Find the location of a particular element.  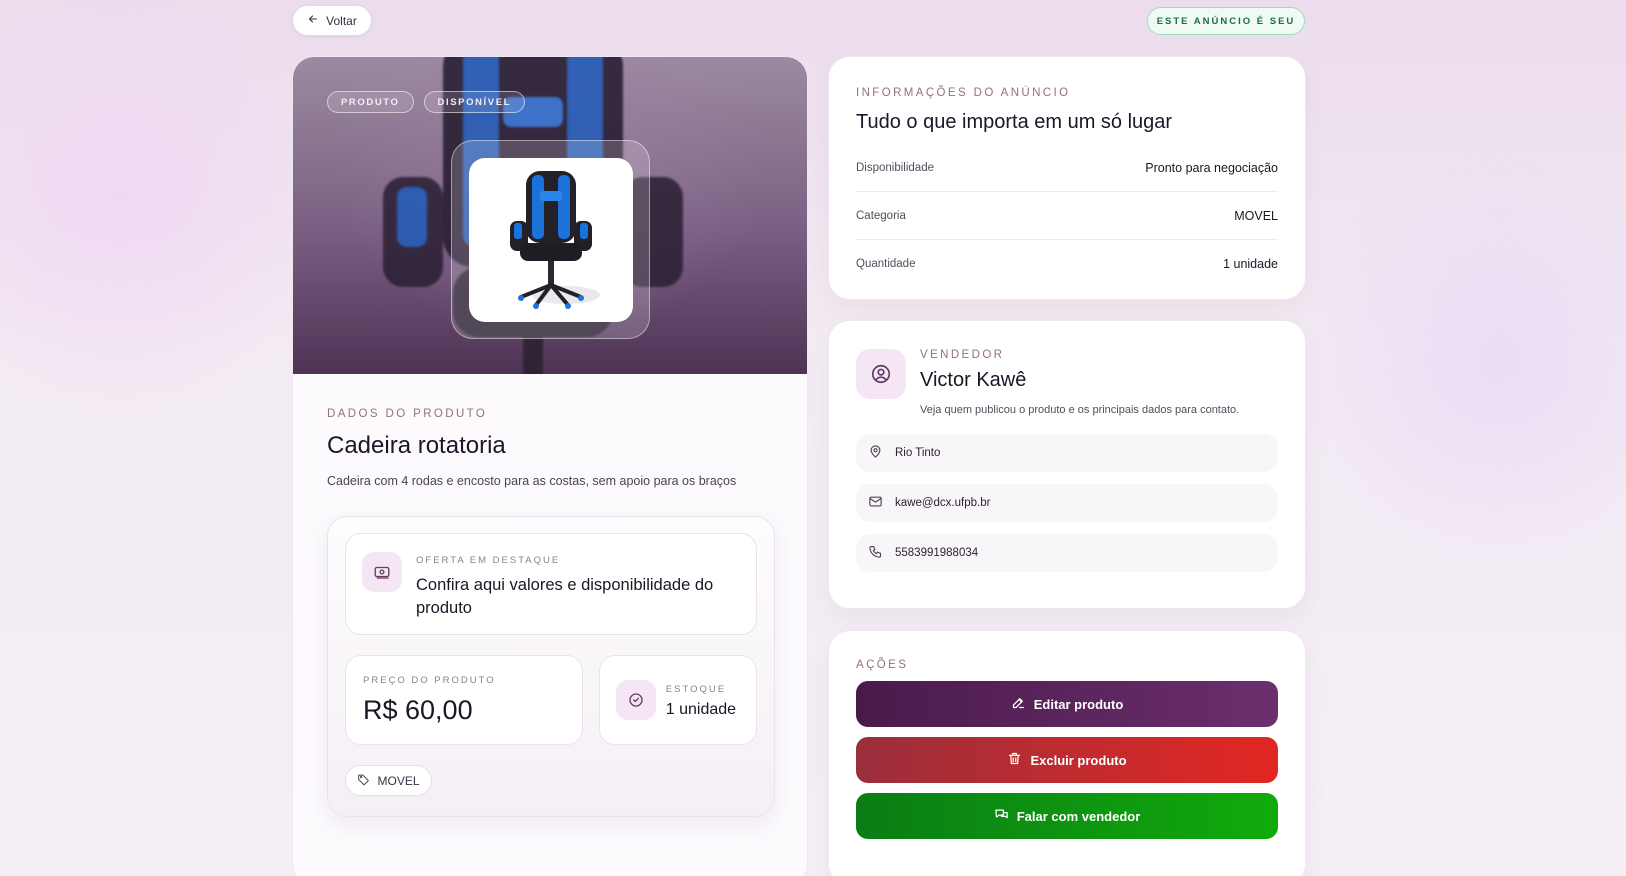

back-button-label: Voltar is located at coordinates (341, 20).